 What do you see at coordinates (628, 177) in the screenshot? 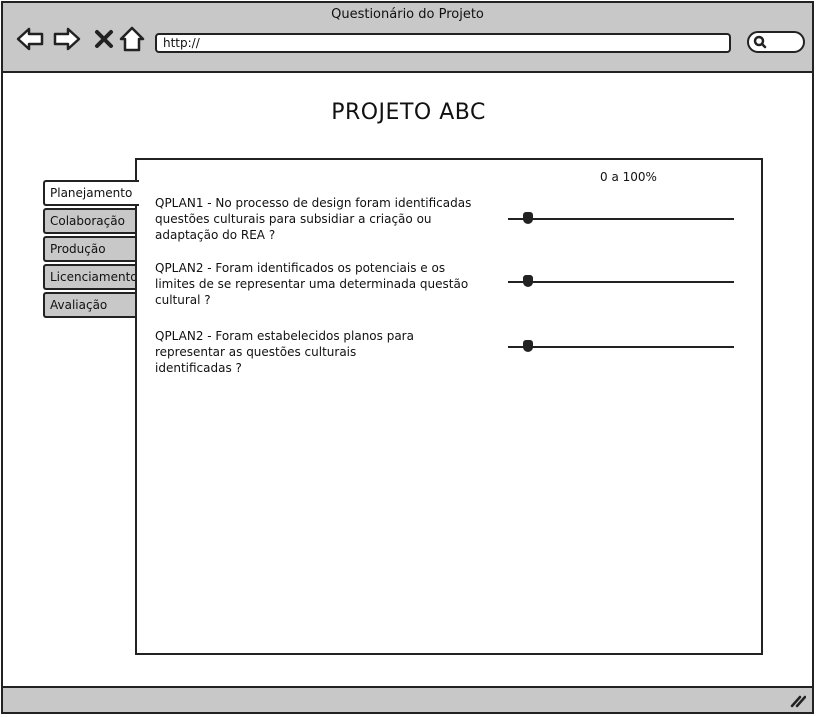
I see `scale-label: 0 a 100%` at bounding box center [628, 177].